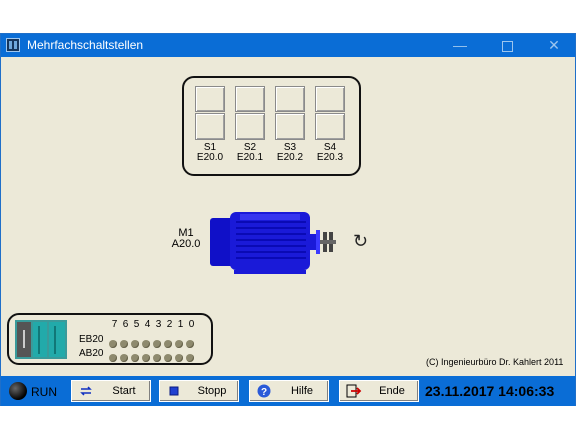  Describe the element at coordinates (554, 45) in the screenshot. I see `close-button: ✕` at that location.